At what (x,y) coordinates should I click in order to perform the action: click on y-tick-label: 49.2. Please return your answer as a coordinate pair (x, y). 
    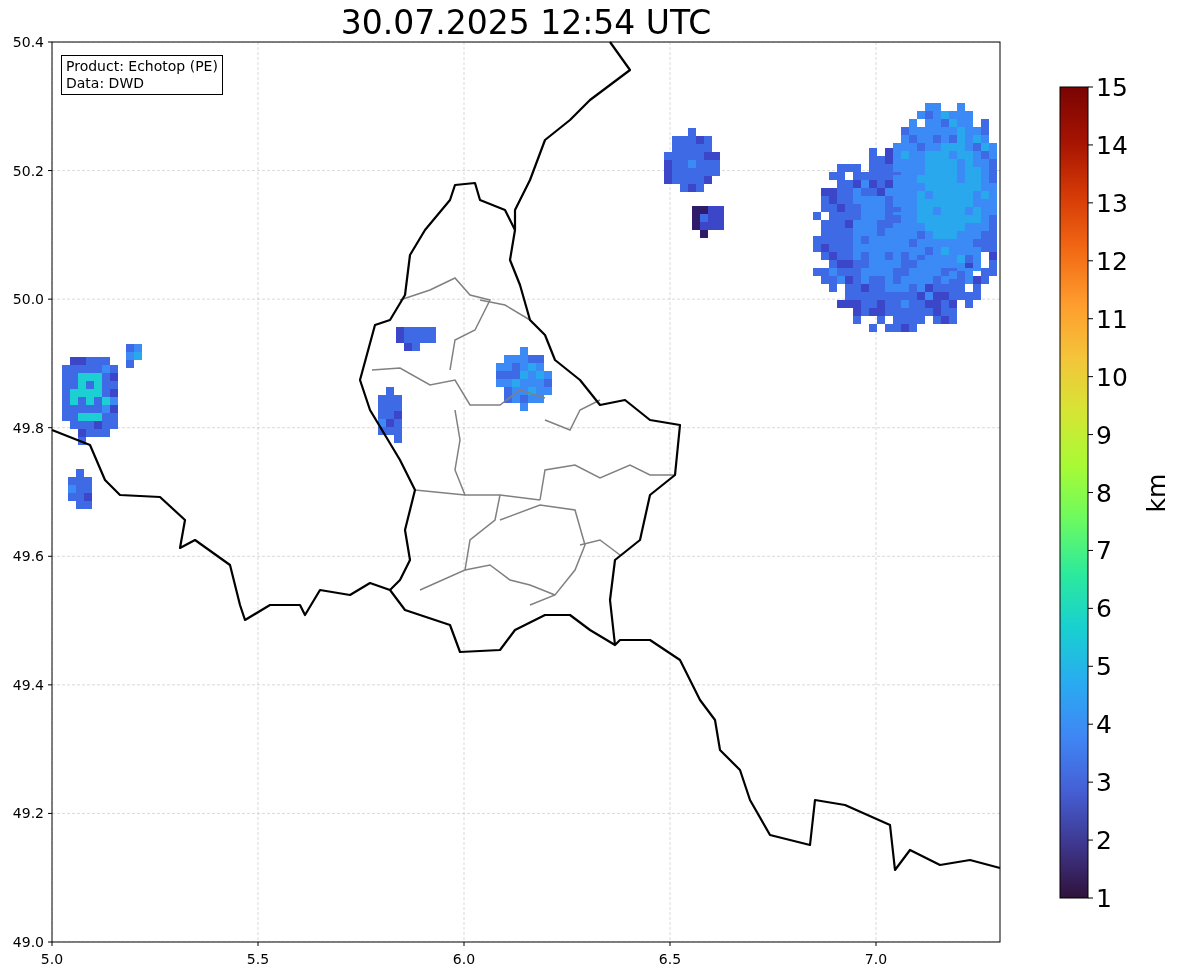
    Looking at the image, I should click on (28, 813).